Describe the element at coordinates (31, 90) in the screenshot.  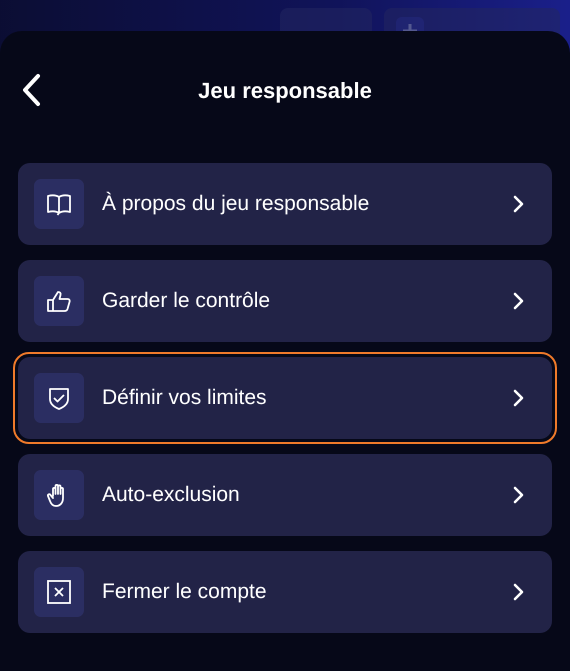
I see `back-button` at that location.